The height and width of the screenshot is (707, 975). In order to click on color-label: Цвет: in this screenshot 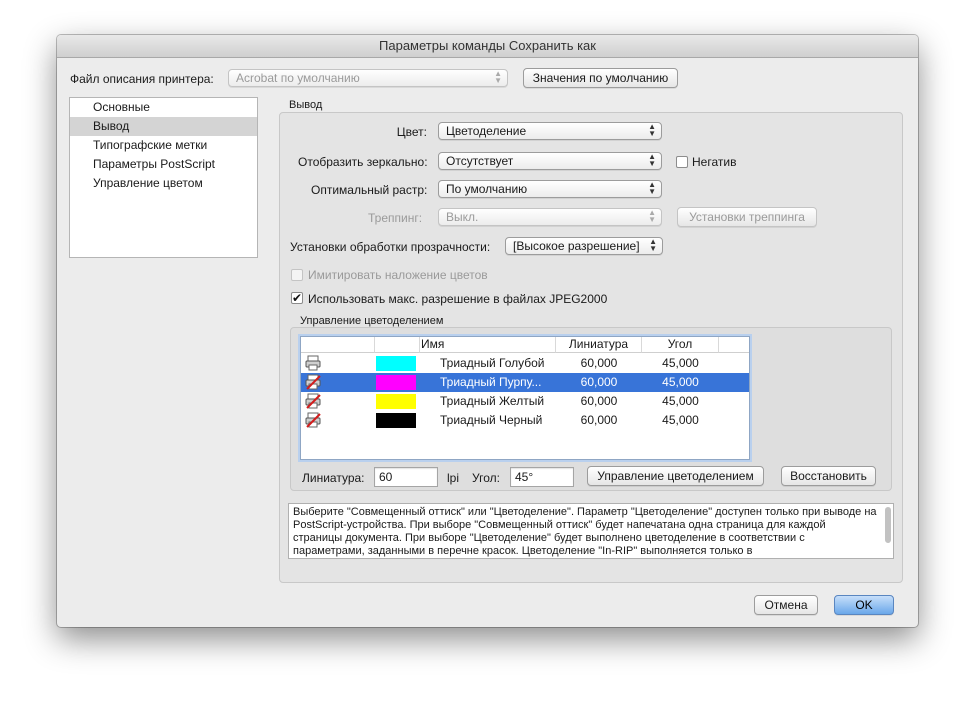, I will do `click(411, 132)`.